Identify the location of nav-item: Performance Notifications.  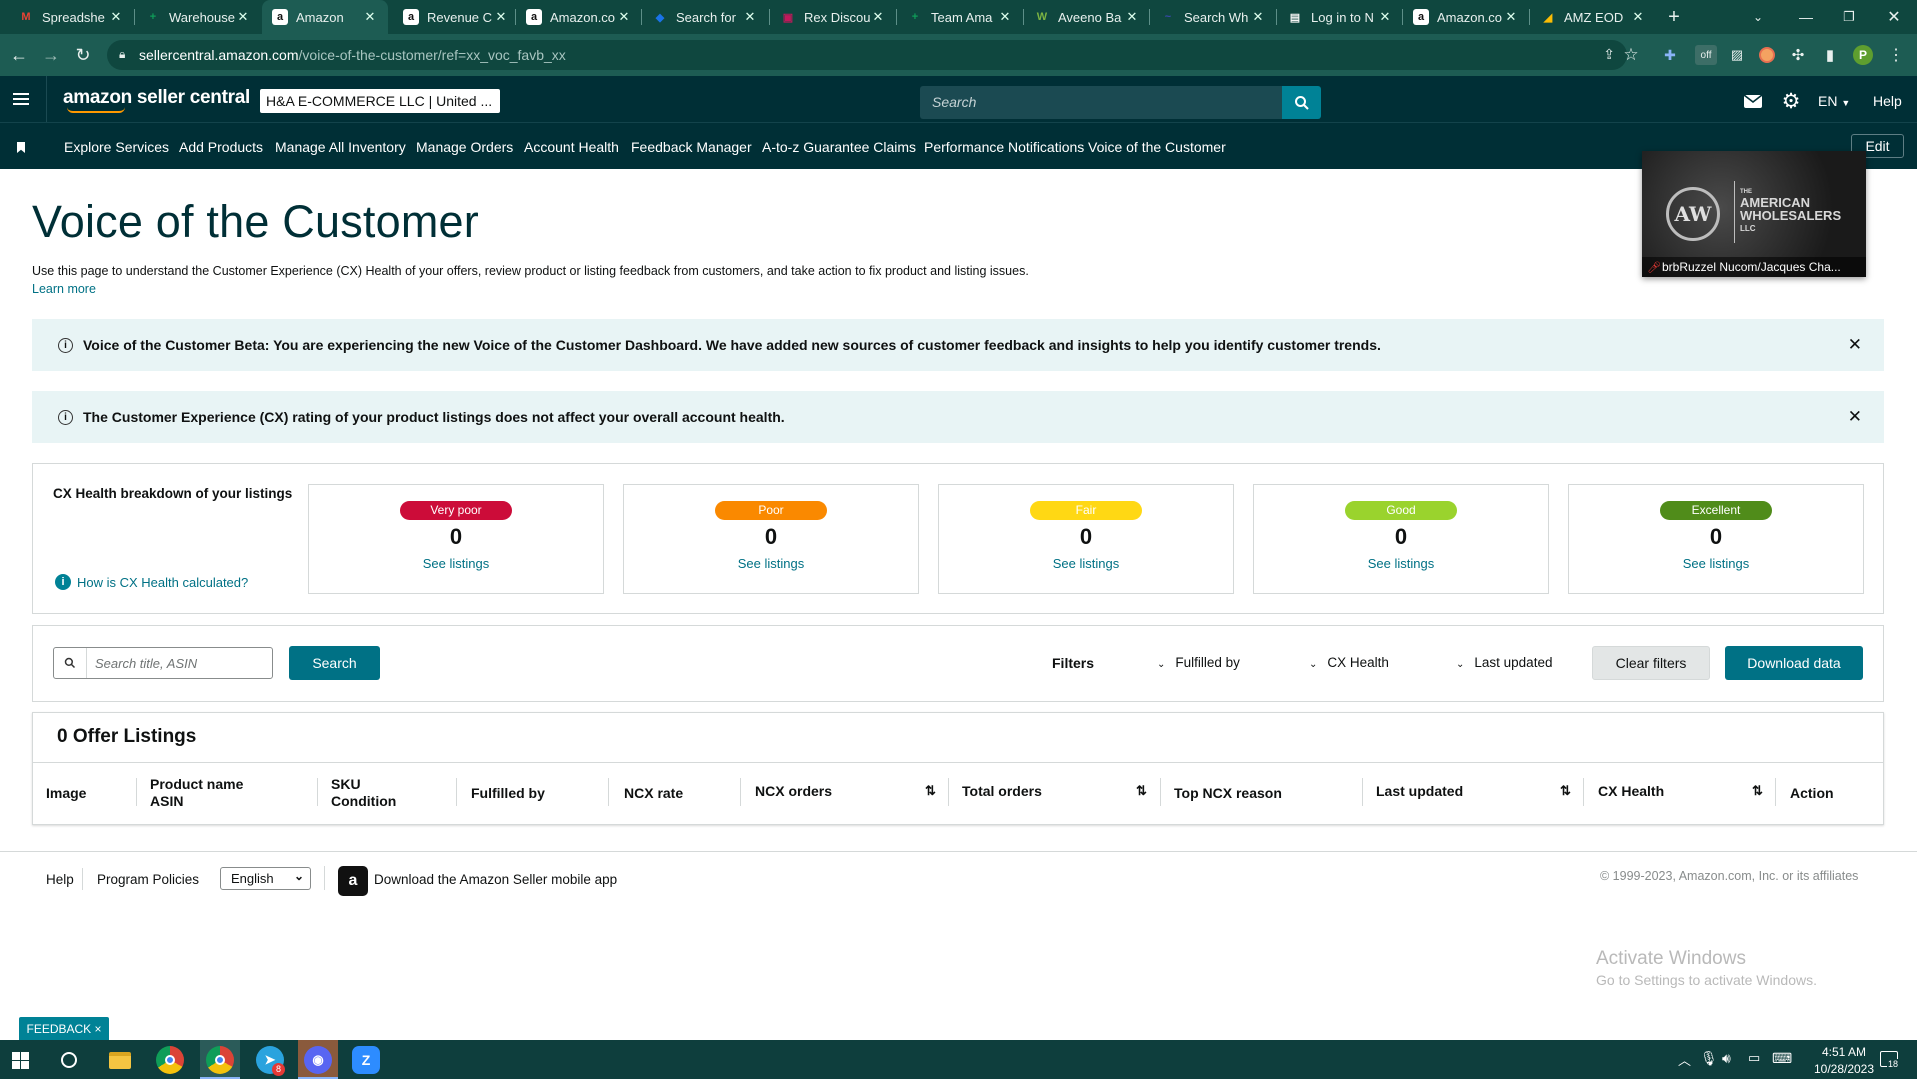
(1004, 147).